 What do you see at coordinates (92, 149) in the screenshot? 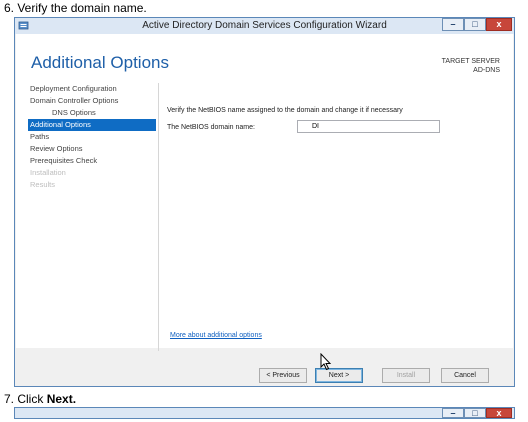
I see `nav-item-review-options: Review Options` at bounding box center [92, 149].